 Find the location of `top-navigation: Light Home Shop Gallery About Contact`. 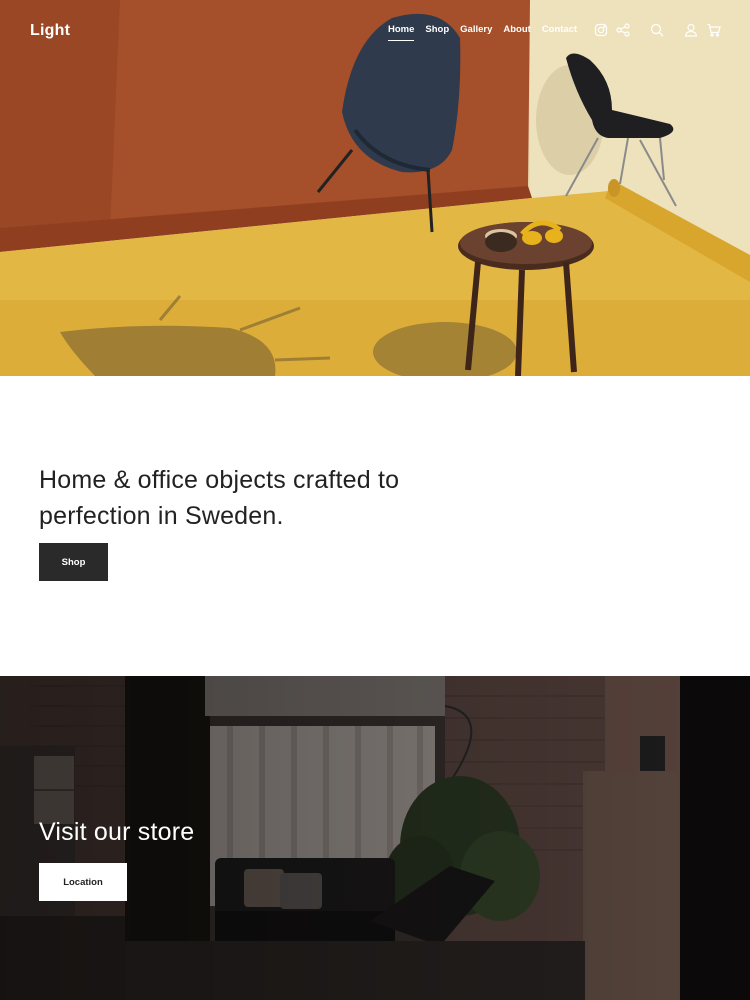

top-navigation: Light Home Shop Gallery About Contact is located at coordinates (375, 31).